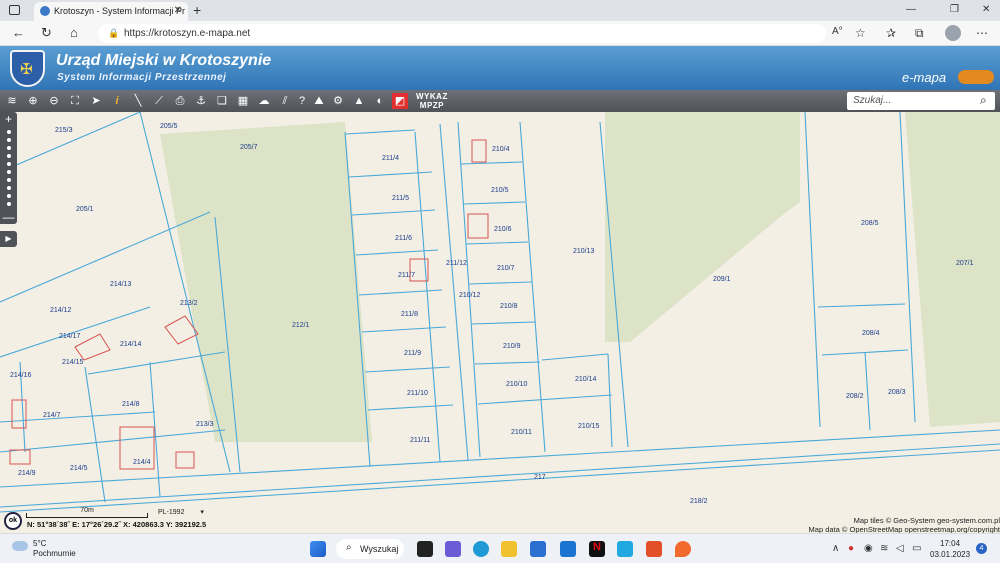 The width and height of the screenshot is (1000, 563). What do you see at coordinates (319, 101) in the screenshot?
I see `mountains-icon: ⛰` at bounding box center [319, 101].